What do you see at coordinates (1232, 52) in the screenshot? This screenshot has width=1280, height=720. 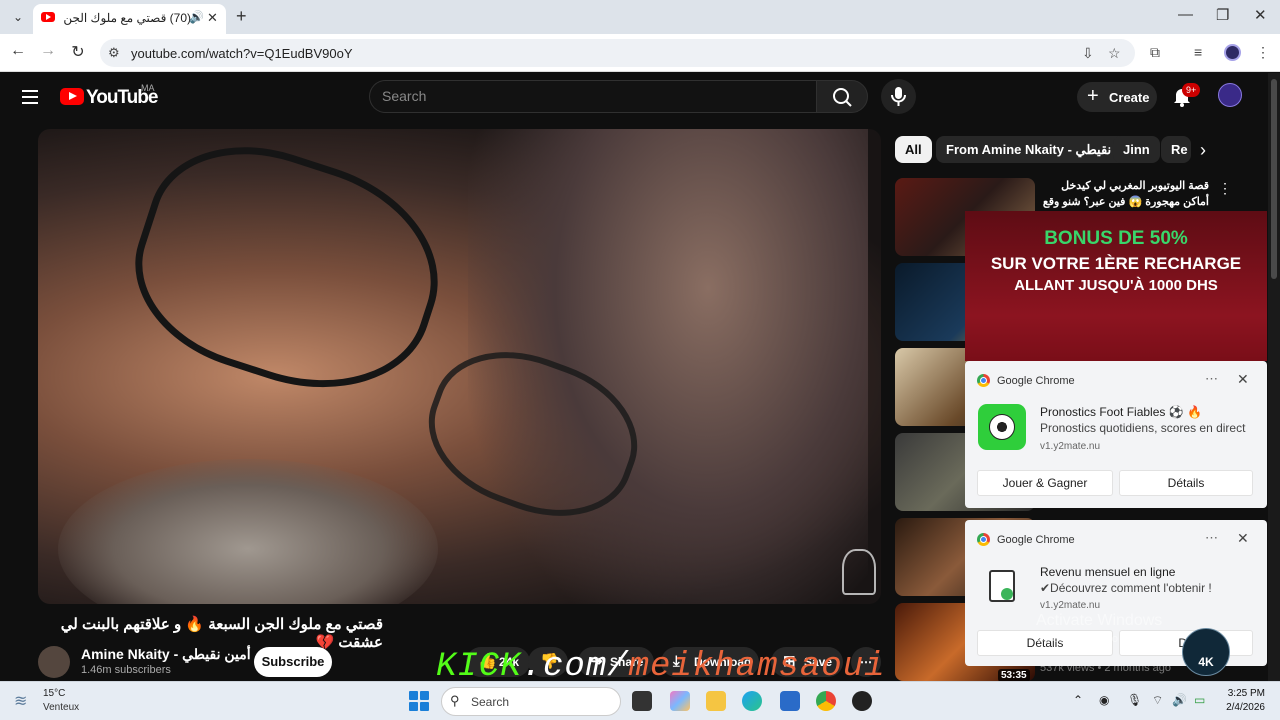 I see `profile-avatar` at bounding box center [1232, 52].